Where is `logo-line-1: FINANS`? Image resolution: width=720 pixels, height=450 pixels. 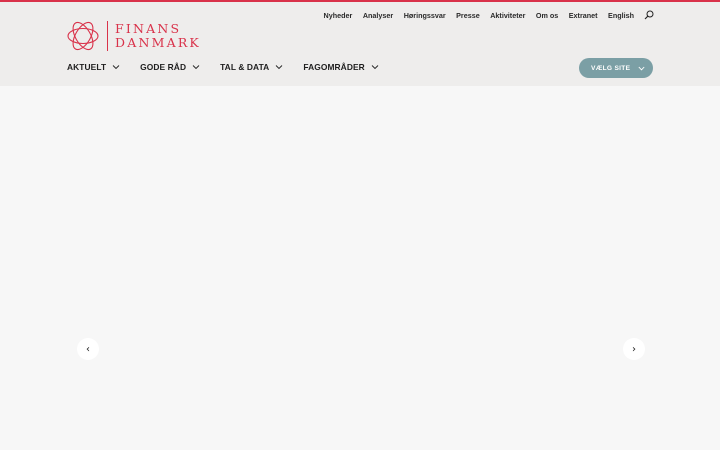 logo-line-1: FINANS is located at coordinates (148, 28).